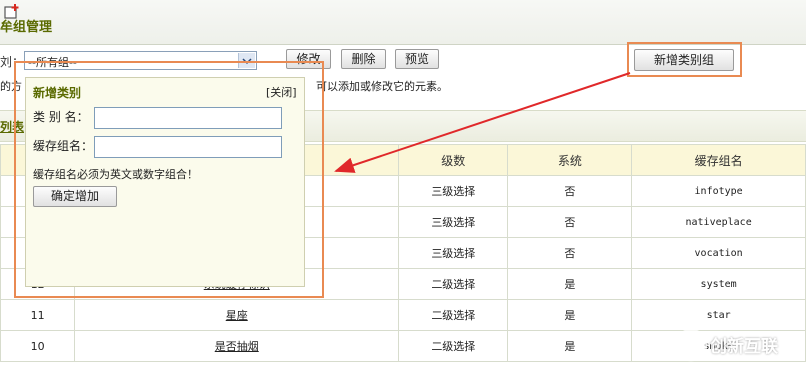 This screenshot has width=806, height=373. I want to click on watermark-icon, so click(691, 345).